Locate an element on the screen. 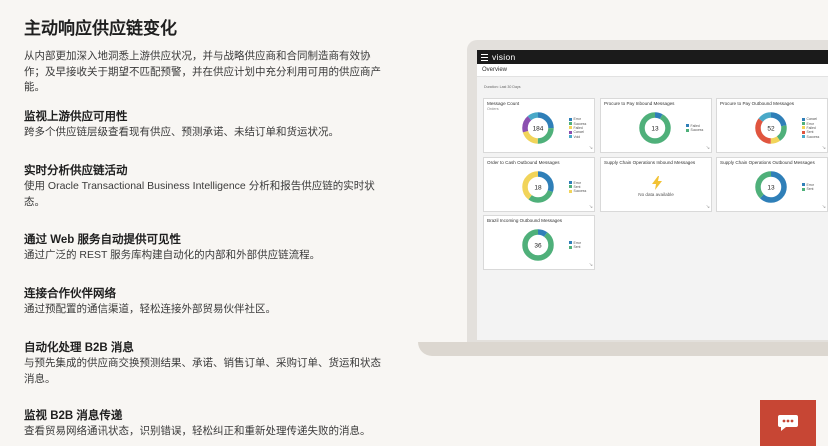  card-title: Procure to Pay Outbound Messages is located at coordinates (757, 103).